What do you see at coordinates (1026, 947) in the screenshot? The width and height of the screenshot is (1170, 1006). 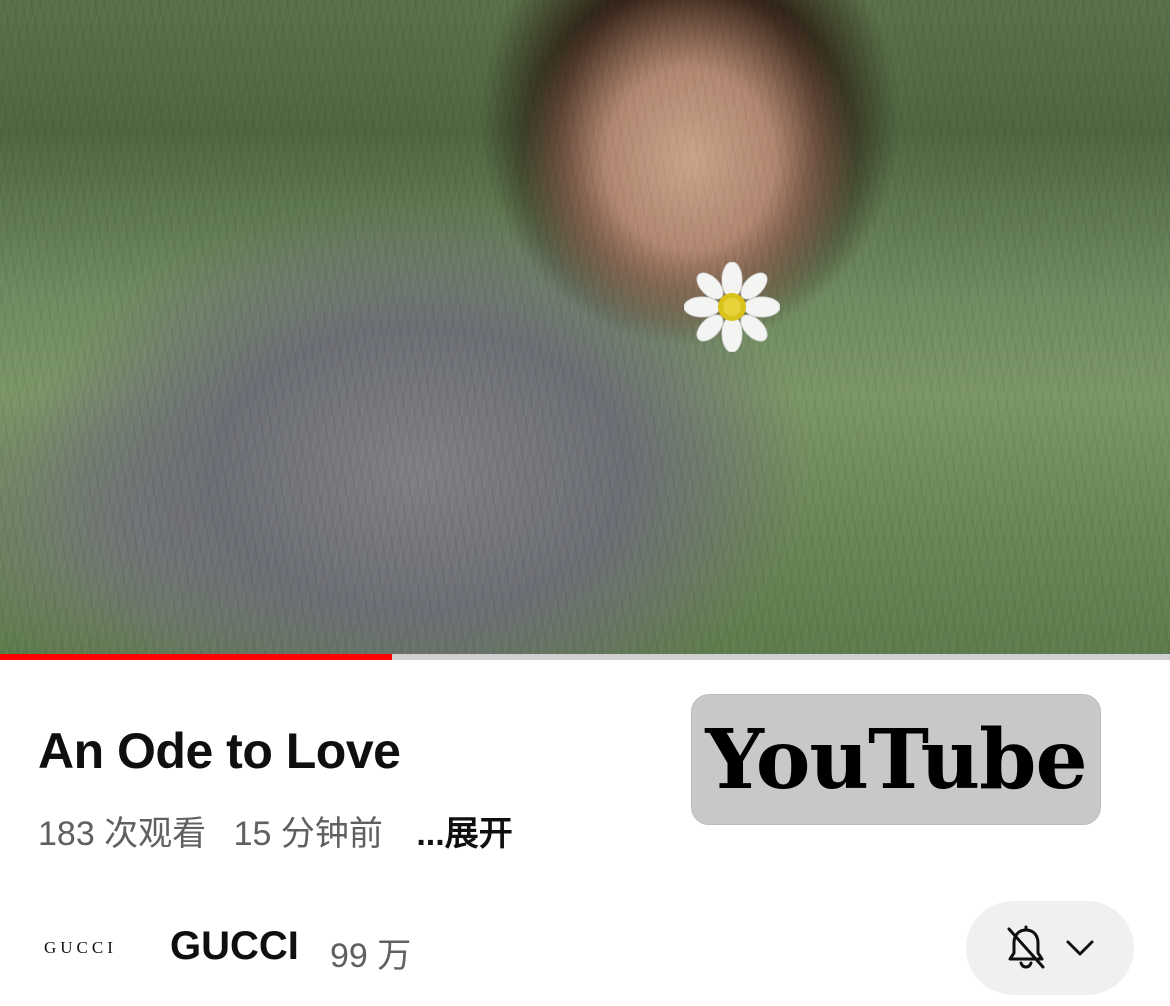 I see `bell-off-icon` at bounding box center [1026, 947].